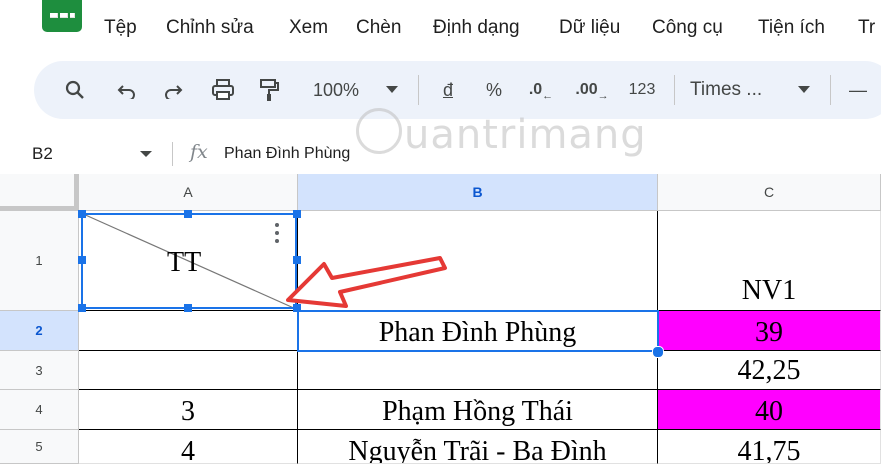 Image resolution: width=881 pixels, height=464 pixels. Describe the element at coordinates (269, 90) in the screenshot. I see `paint-format-icon` at that location.